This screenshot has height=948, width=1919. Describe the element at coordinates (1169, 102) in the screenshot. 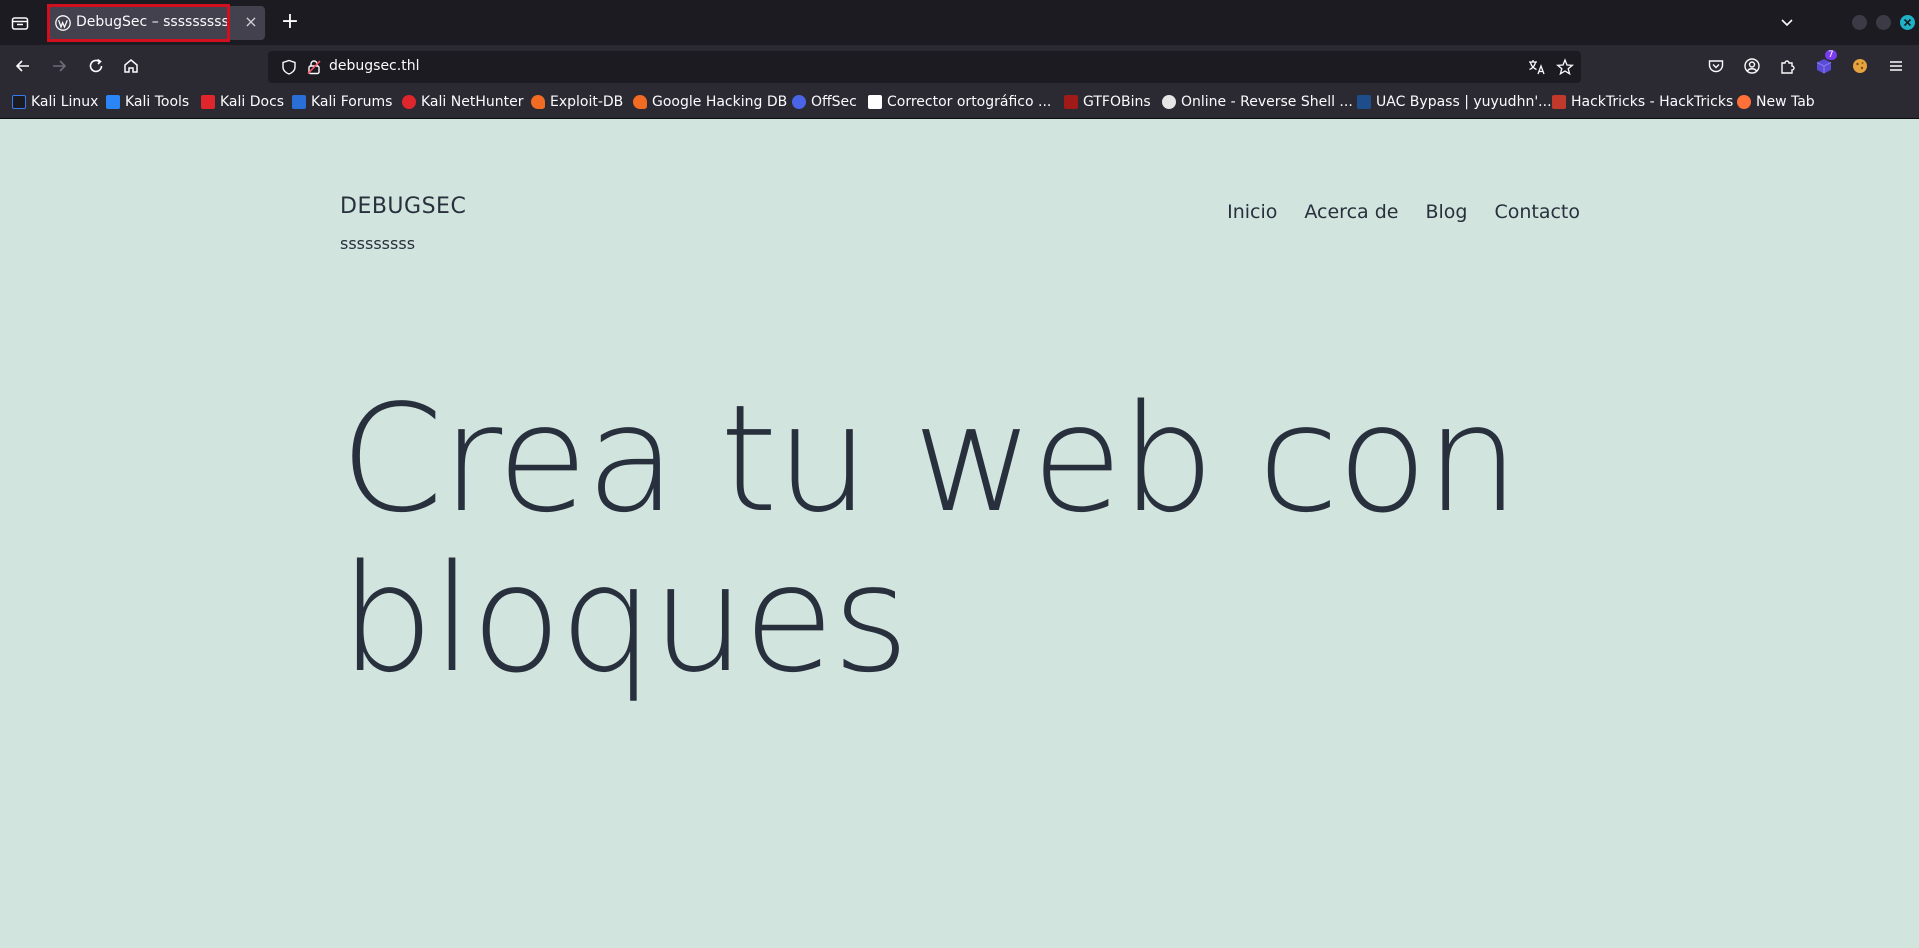

I see `skull-icon` at that location.